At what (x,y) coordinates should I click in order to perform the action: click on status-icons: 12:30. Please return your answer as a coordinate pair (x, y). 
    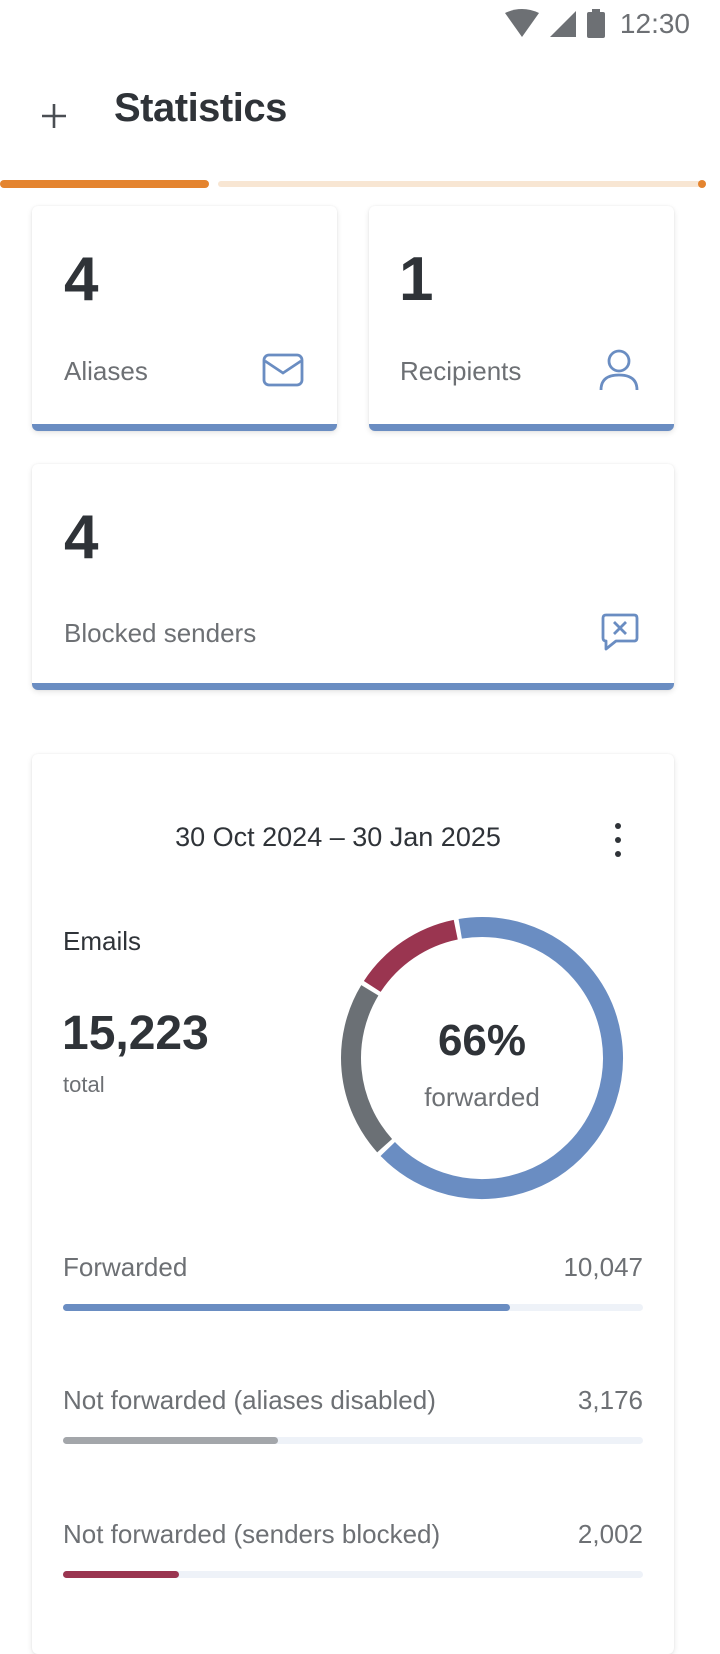
    Looking at the image, I should click on (597, 24).